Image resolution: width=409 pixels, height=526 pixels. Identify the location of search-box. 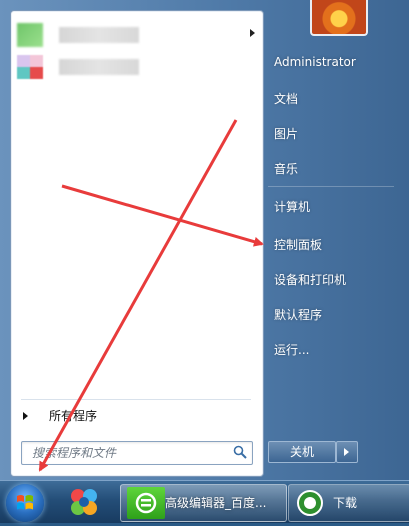
(137, 453).